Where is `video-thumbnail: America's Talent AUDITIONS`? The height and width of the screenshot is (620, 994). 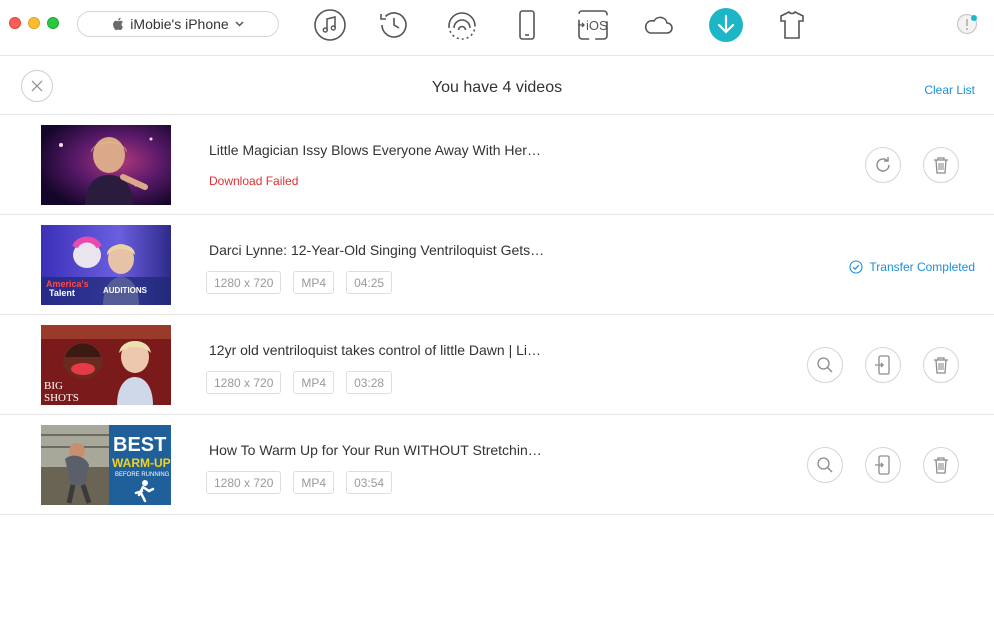
video-thumbnail: America's Talent AUDITIONS is located at coordinates (106, 265).